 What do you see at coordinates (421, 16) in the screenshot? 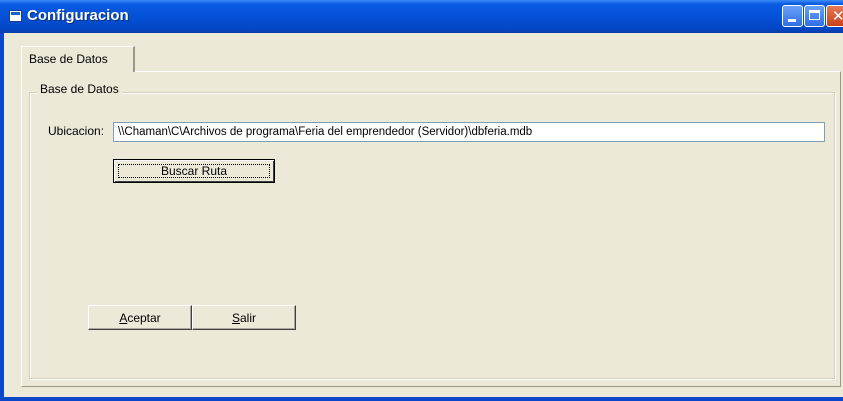
I see `title-bar: Configuracion ✕` at bounding box center [421, 16].